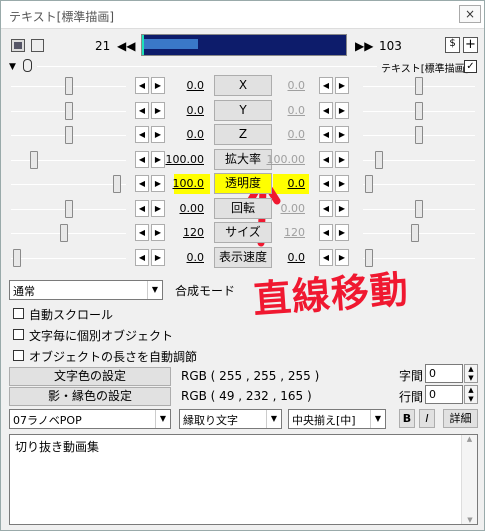 Image resolution: width=485 pixels, height=531 pixels. I want to click on section-enable-checkbox: ✓, so click(470, 66).